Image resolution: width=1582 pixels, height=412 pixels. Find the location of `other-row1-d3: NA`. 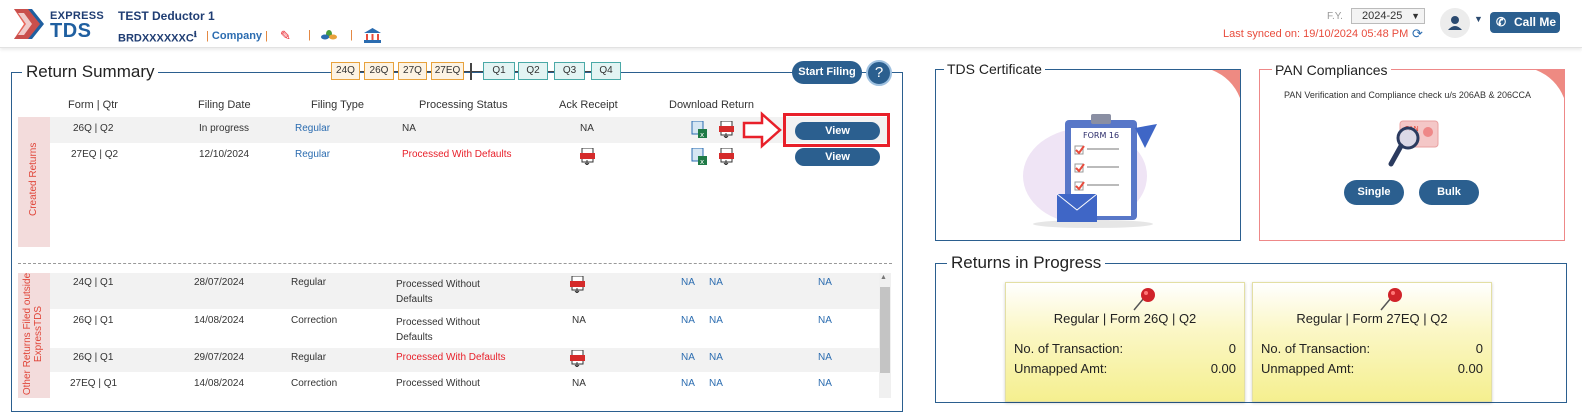

other-row1-d3: NA is located at coordinates (825, 282).